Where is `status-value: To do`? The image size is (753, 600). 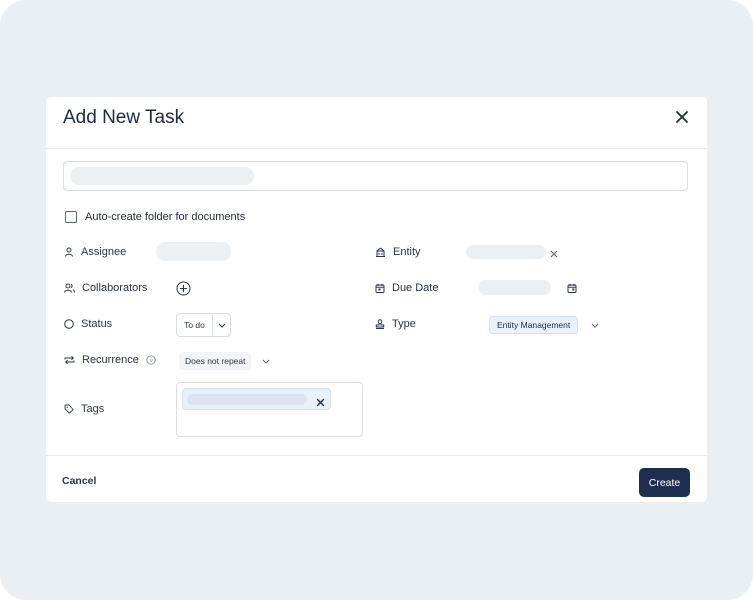
status-value: To do is located at coordinates (195, 325).